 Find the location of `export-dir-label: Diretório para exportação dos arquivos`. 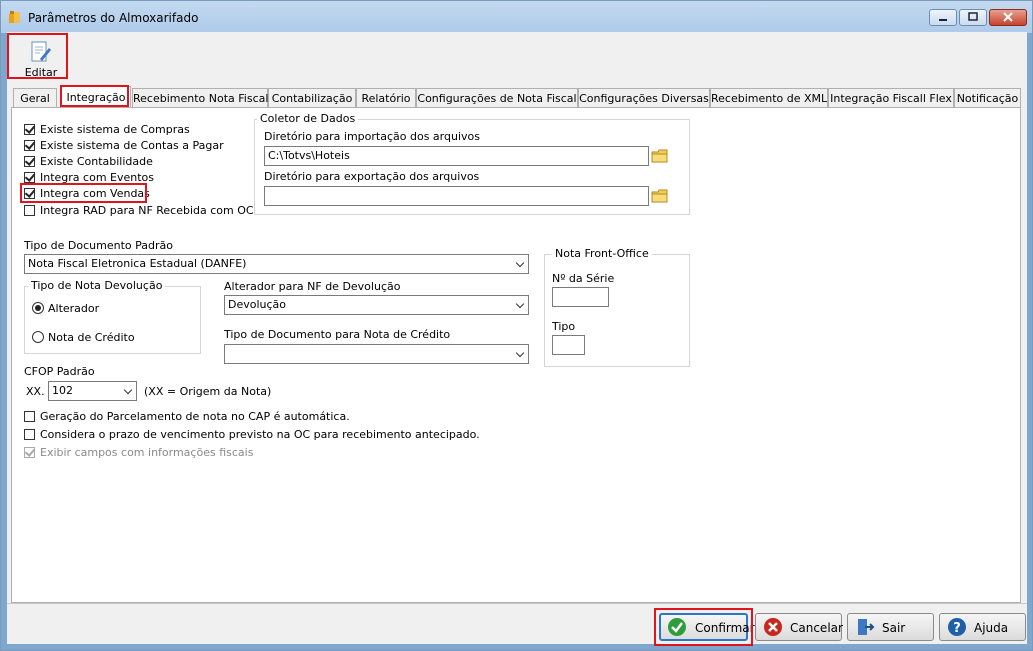

export-dir-label: Diretório para exportação dos arquivos is located at coordinates (372, 176).